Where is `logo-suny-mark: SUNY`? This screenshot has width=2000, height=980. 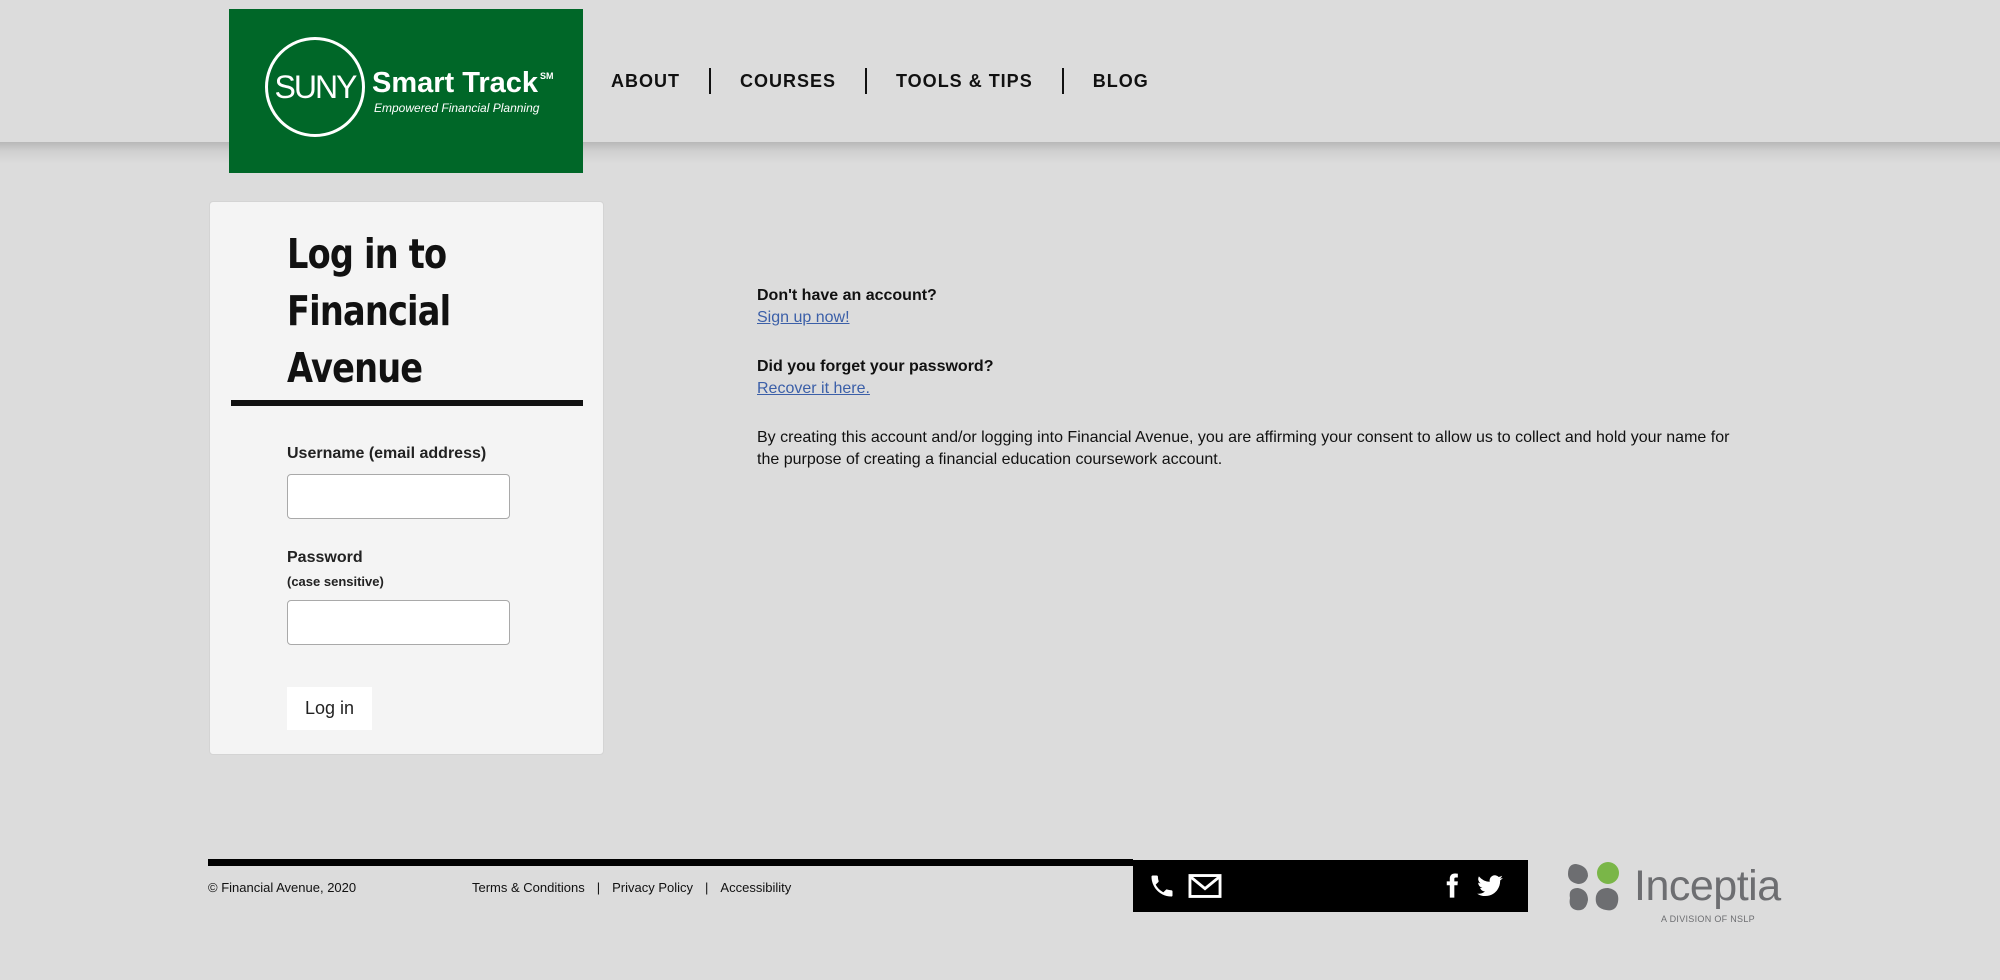 logo-suny-mark: SUNY is located at coordinates (316, 86).